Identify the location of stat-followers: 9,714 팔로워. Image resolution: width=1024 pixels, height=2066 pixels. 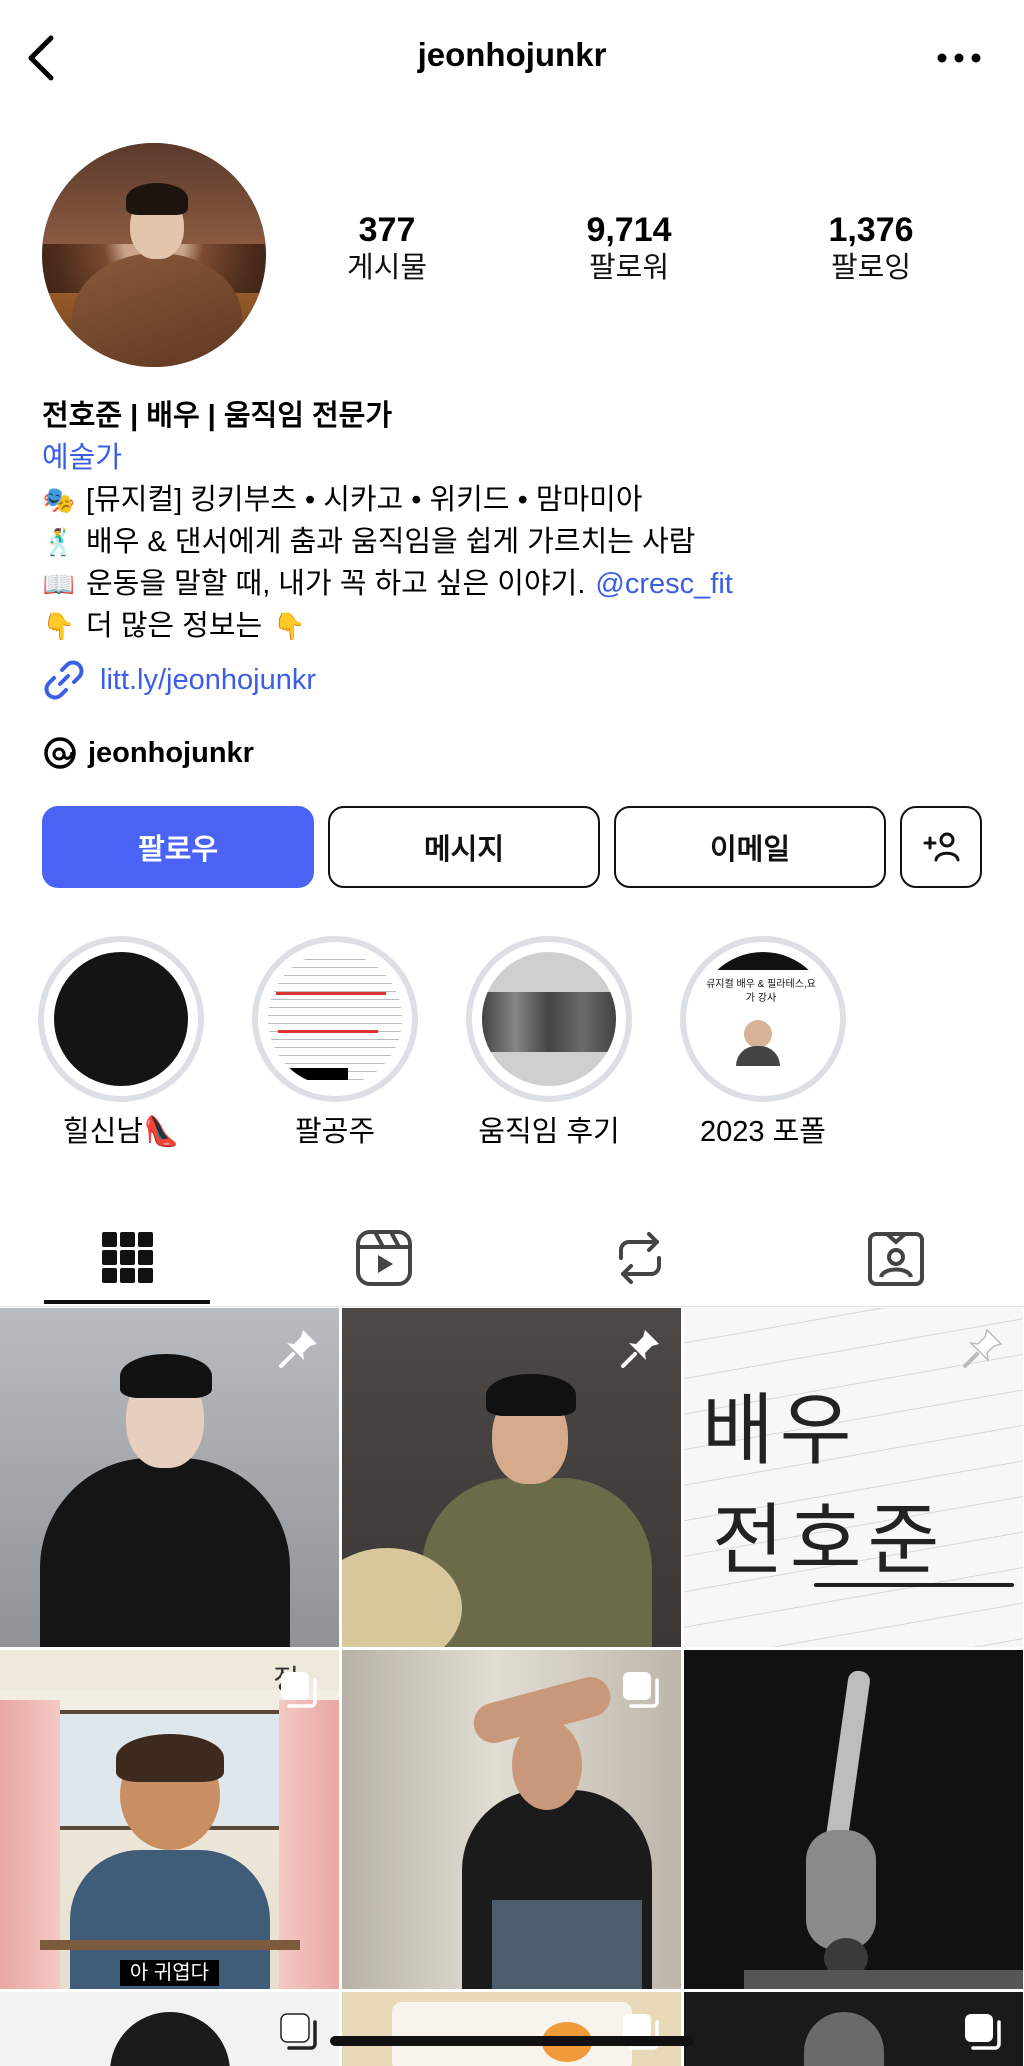
(629, 248).